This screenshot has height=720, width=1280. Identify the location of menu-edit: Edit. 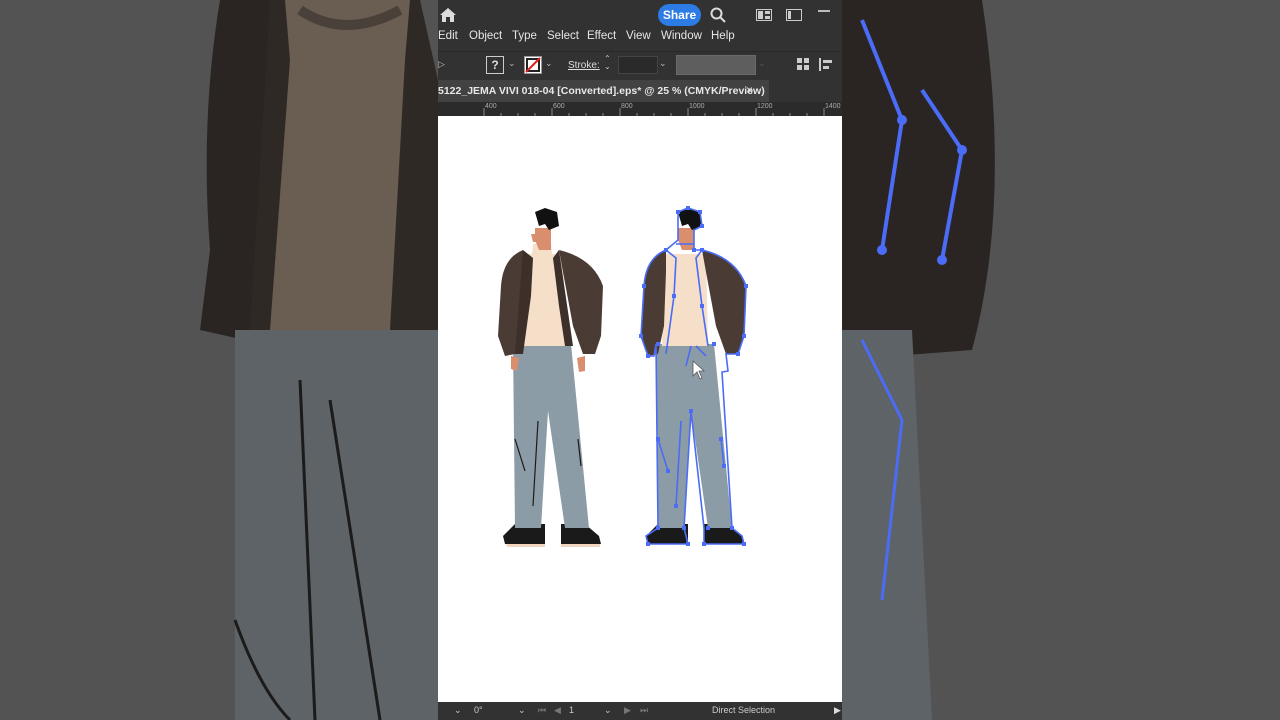
(448, 36).